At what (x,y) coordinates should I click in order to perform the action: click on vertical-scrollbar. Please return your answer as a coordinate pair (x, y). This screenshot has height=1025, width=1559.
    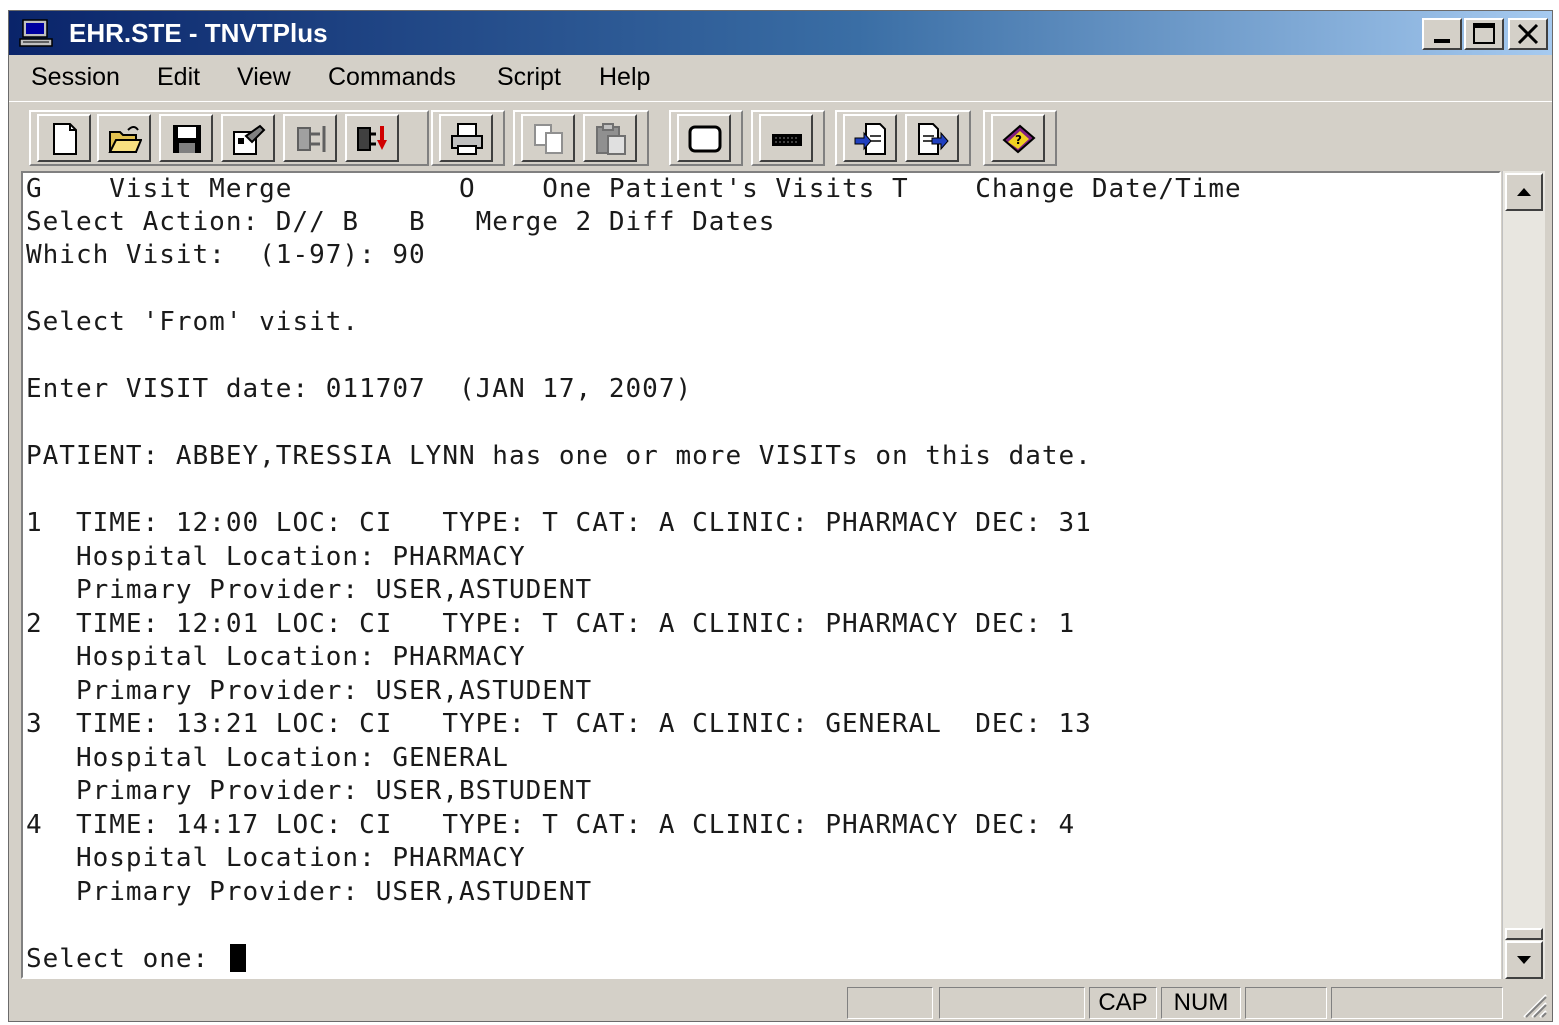
    Looking at the image, I should click on (1523, 575).